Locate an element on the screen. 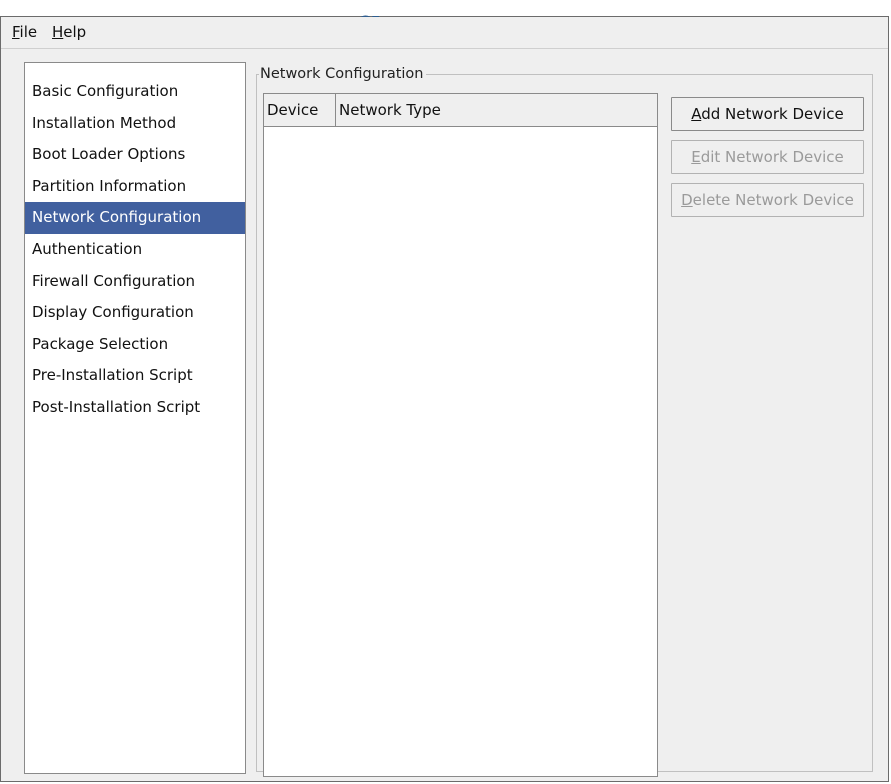 Image resolution: width=891 pixels, height=784 pixels. sidebar-item-pre-installation-script: Pre-Installation Script is located at coordinates (135, 376).